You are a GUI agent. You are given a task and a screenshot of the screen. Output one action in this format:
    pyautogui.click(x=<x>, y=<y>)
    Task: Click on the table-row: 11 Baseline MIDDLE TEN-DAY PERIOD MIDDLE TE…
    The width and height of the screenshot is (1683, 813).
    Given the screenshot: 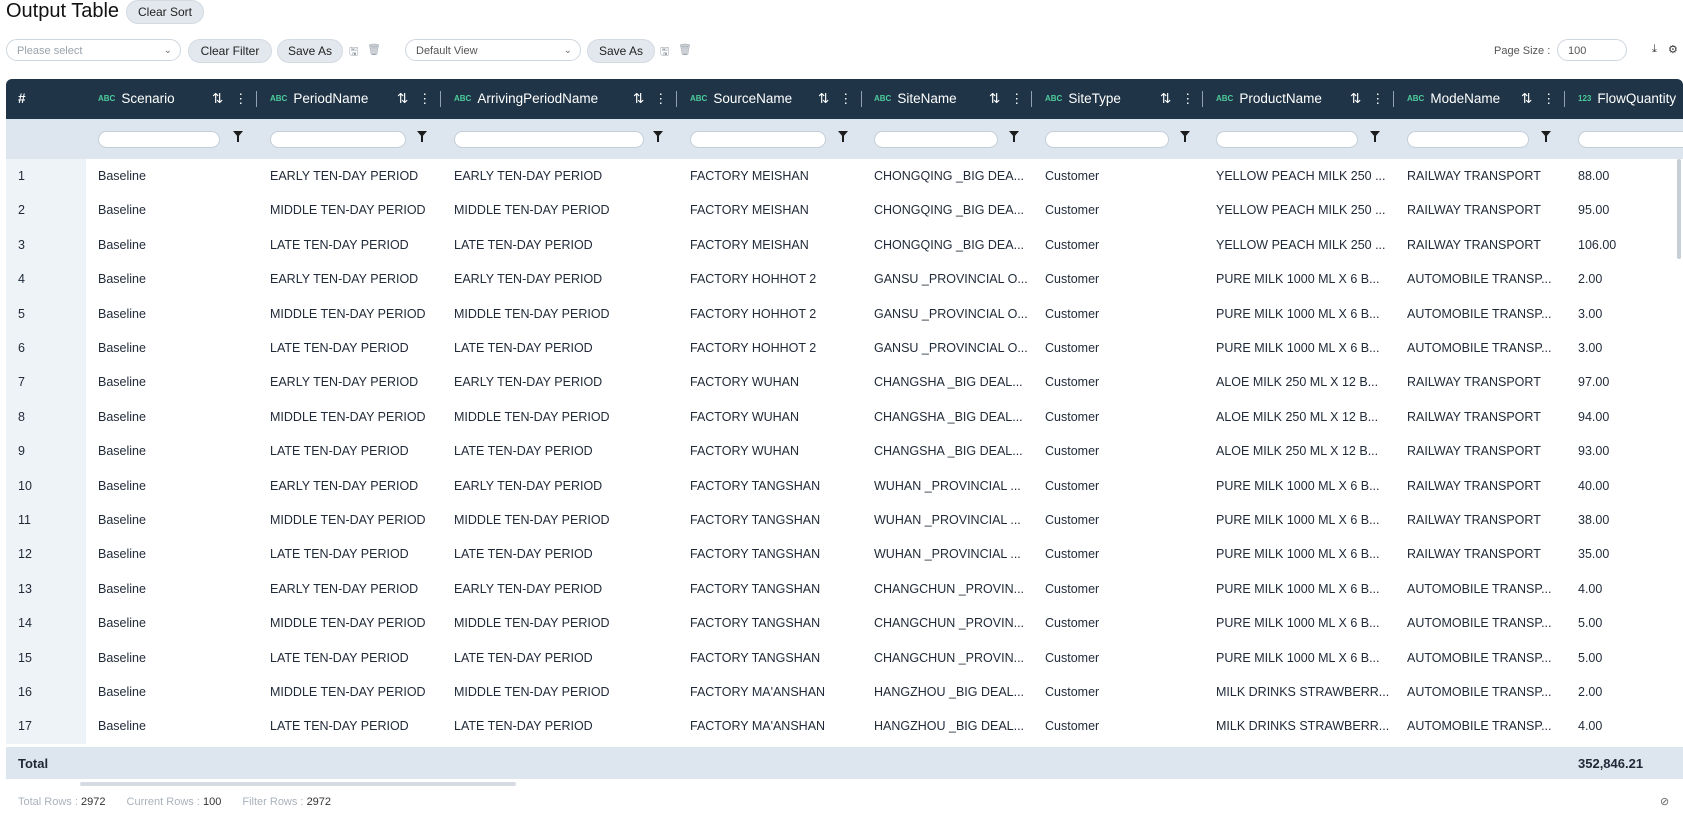 What is the action you would take?
    pyautogui.click(x=844, y=520)
    